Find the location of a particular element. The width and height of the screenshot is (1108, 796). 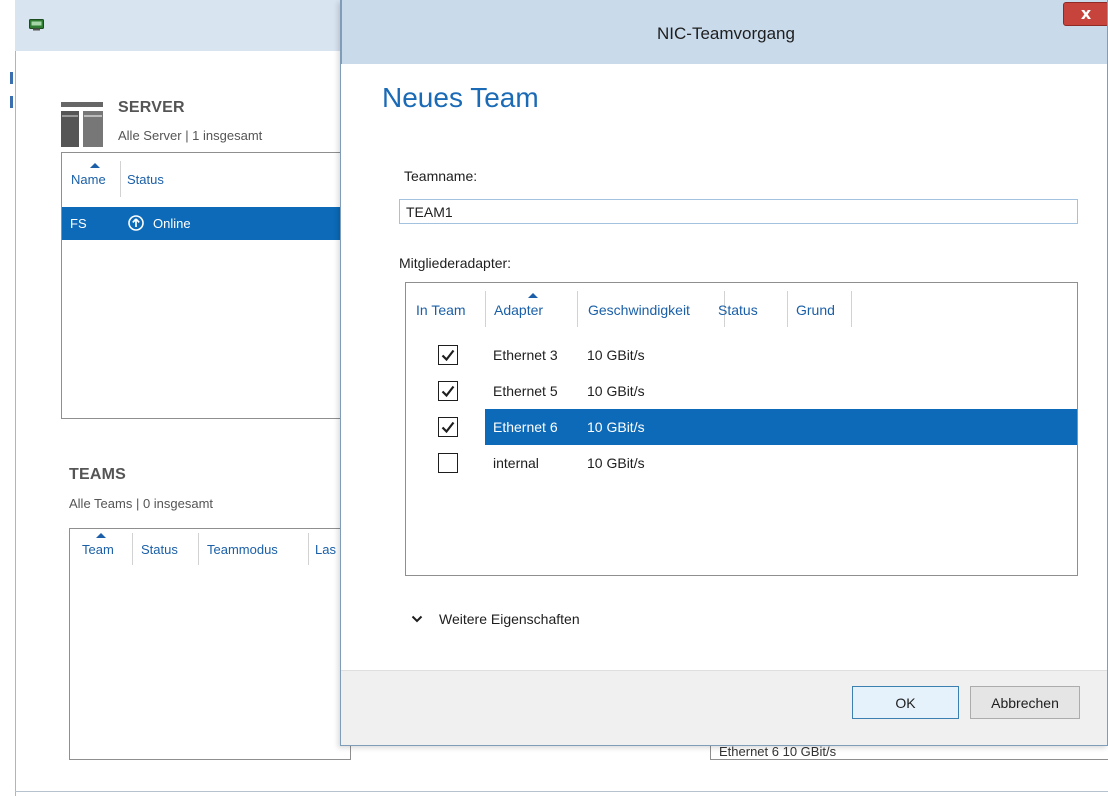

chevron-down-icon is located at coordinates (417, 619).